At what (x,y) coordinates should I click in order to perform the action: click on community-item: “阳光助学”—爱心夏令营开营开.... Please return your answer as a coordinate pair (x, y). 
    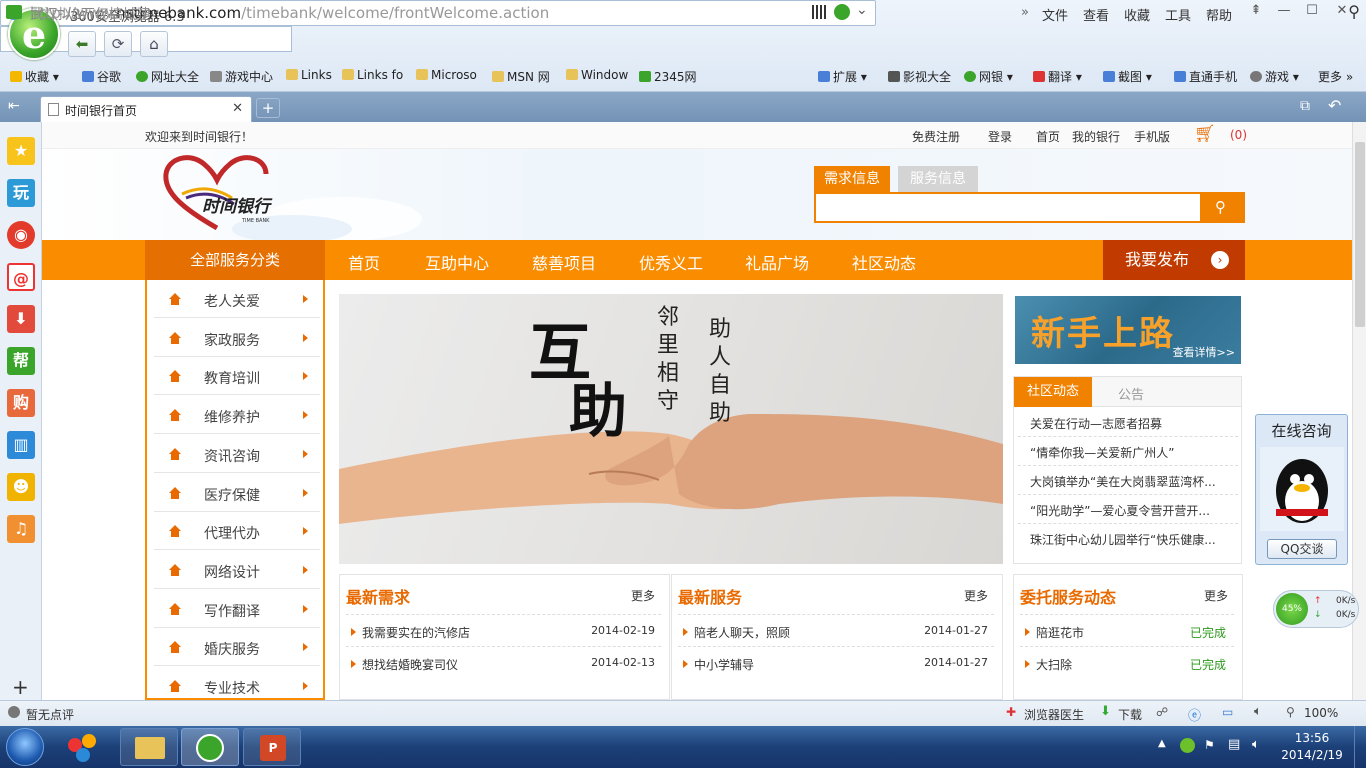
    Looking at the image, I should click on (1130, 510).